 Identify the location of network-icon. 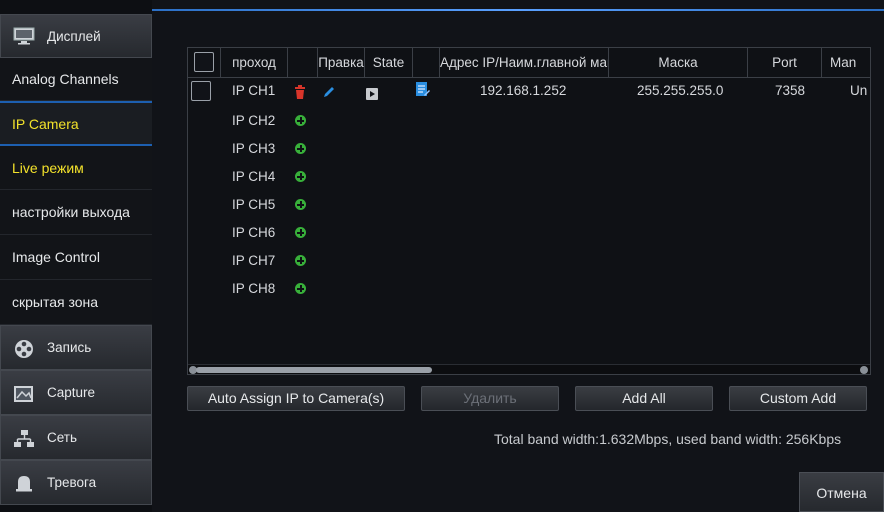
(24, 438).